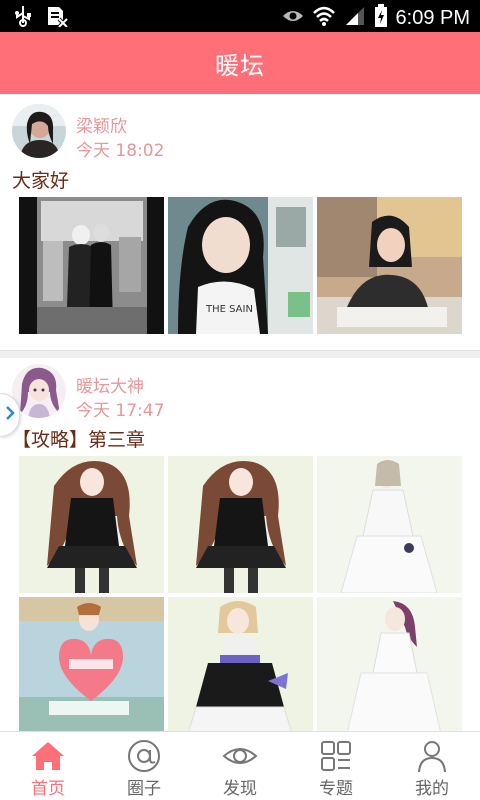 This screenshot has height=800, width=480. Describe the element at coordinates (432, 17) in the screenshot. I see `status-time: 6:09 PM` at that location.